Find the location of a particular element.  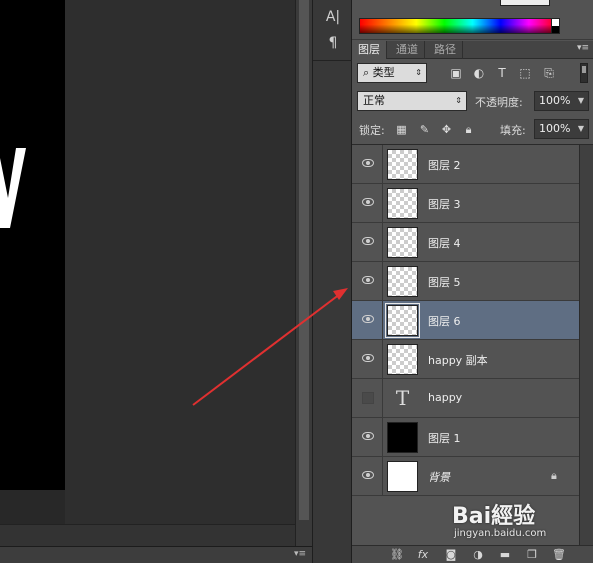

canvas-vertical-scroll-thumb is located at coordinates (304, 260).